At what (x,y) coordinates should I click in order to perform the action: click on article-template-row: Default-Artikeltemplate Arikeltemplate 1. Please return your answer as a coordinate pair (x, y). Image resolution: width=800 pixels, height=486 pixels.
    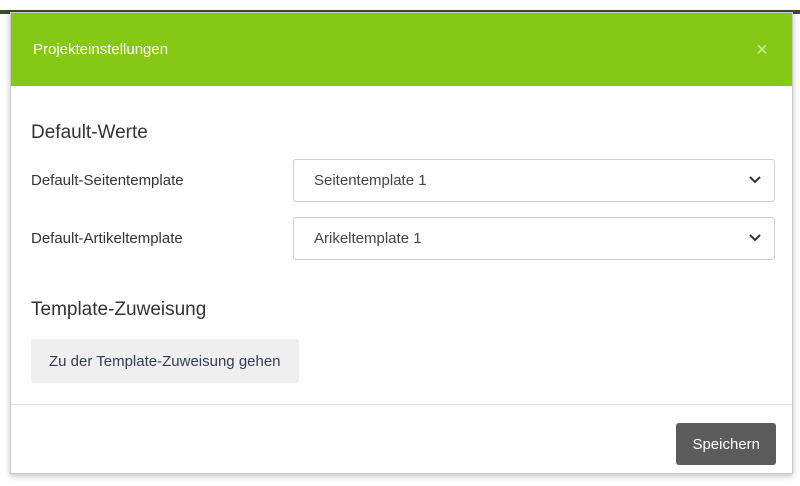
    Looking at the image, I should click on (403, 238).